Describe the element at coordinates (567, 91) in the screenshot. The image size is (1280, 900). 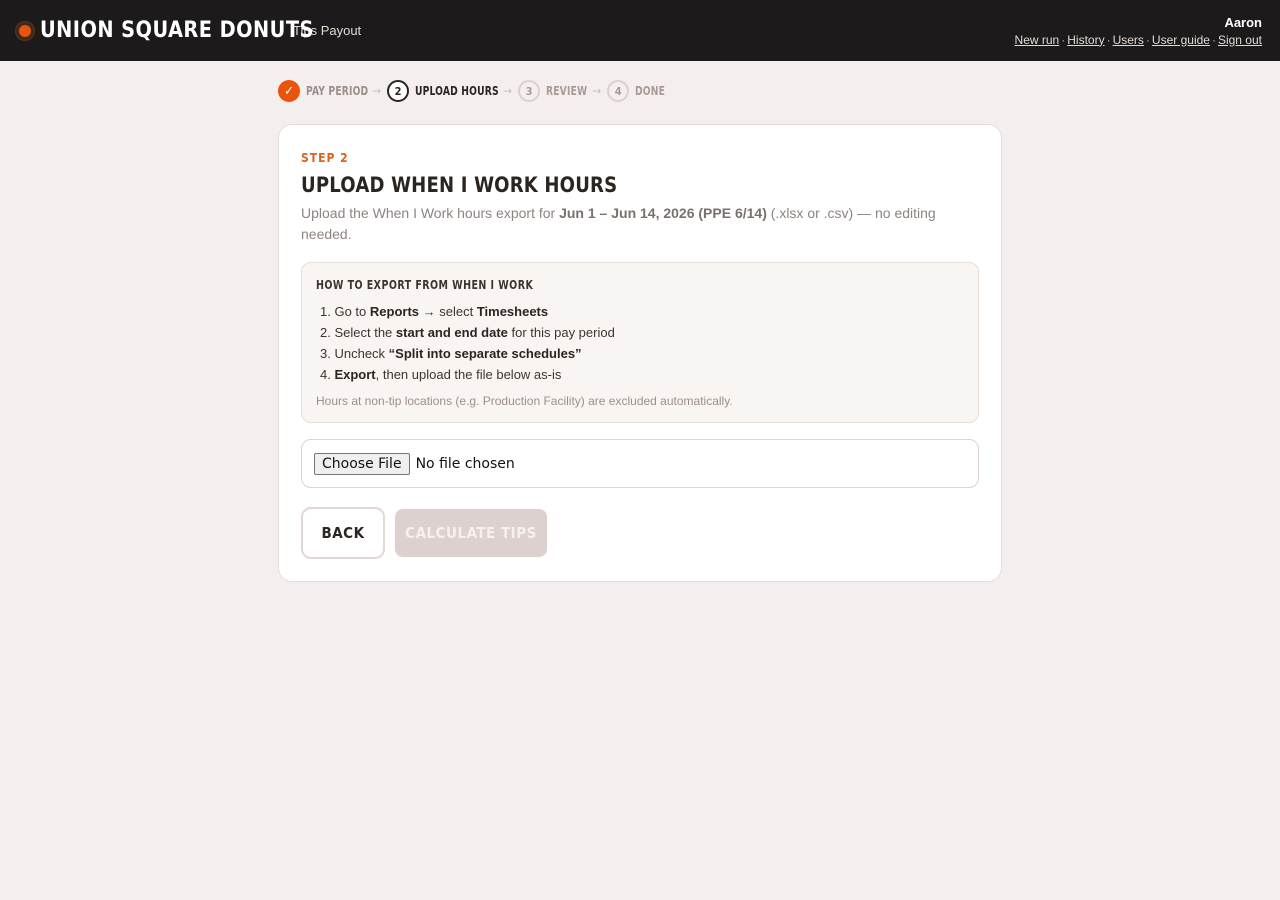
I see `step-label: REVIEW` at that location.